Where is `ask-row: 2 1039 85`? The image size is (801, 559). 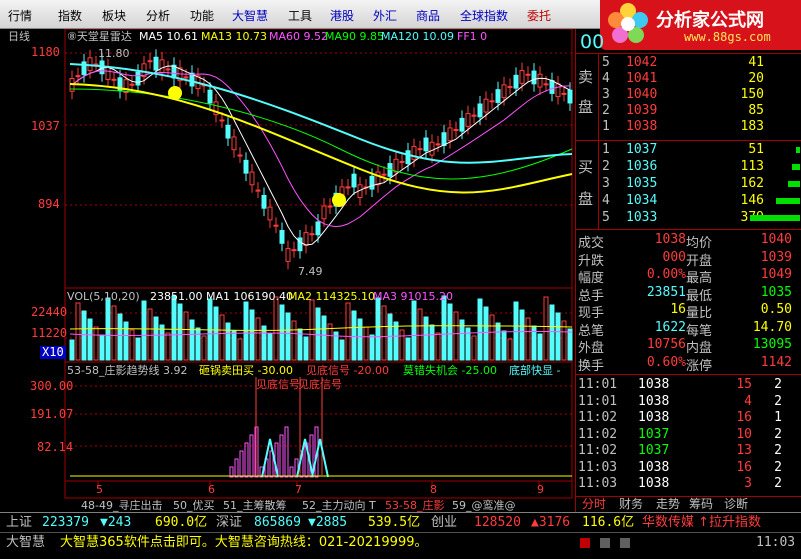 ask-row: 2 1039 85 is located at coordinates (688, 111).